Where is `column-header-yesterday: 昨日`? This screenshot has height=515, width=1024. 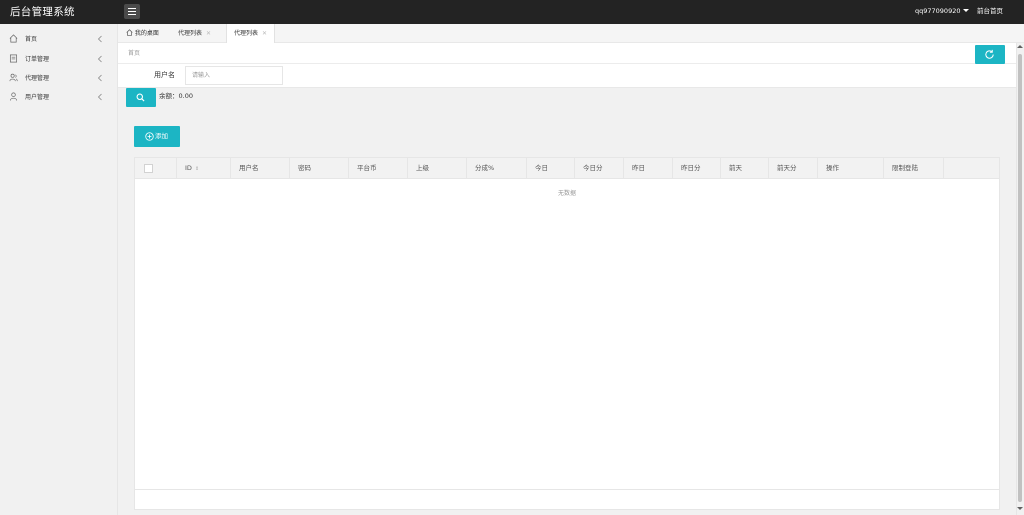 column-header-yesterday: 昨日 is located at coordinates (648, 168).